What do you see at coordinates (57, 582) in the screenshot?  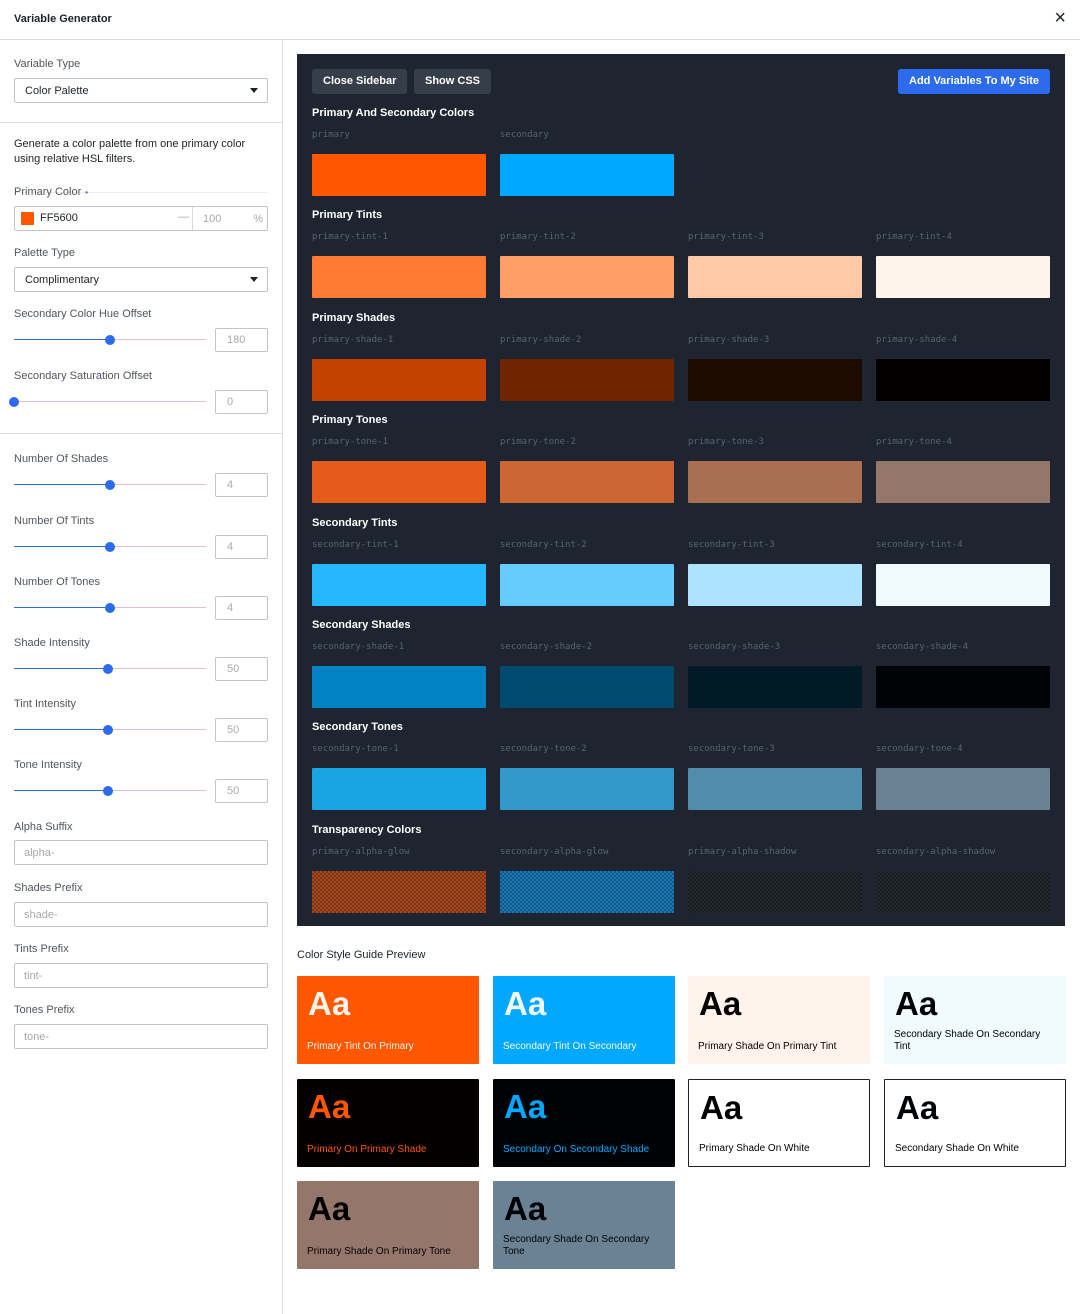 I see `tones-count-label: Number Of Tones` at bounding box center [57, 582].